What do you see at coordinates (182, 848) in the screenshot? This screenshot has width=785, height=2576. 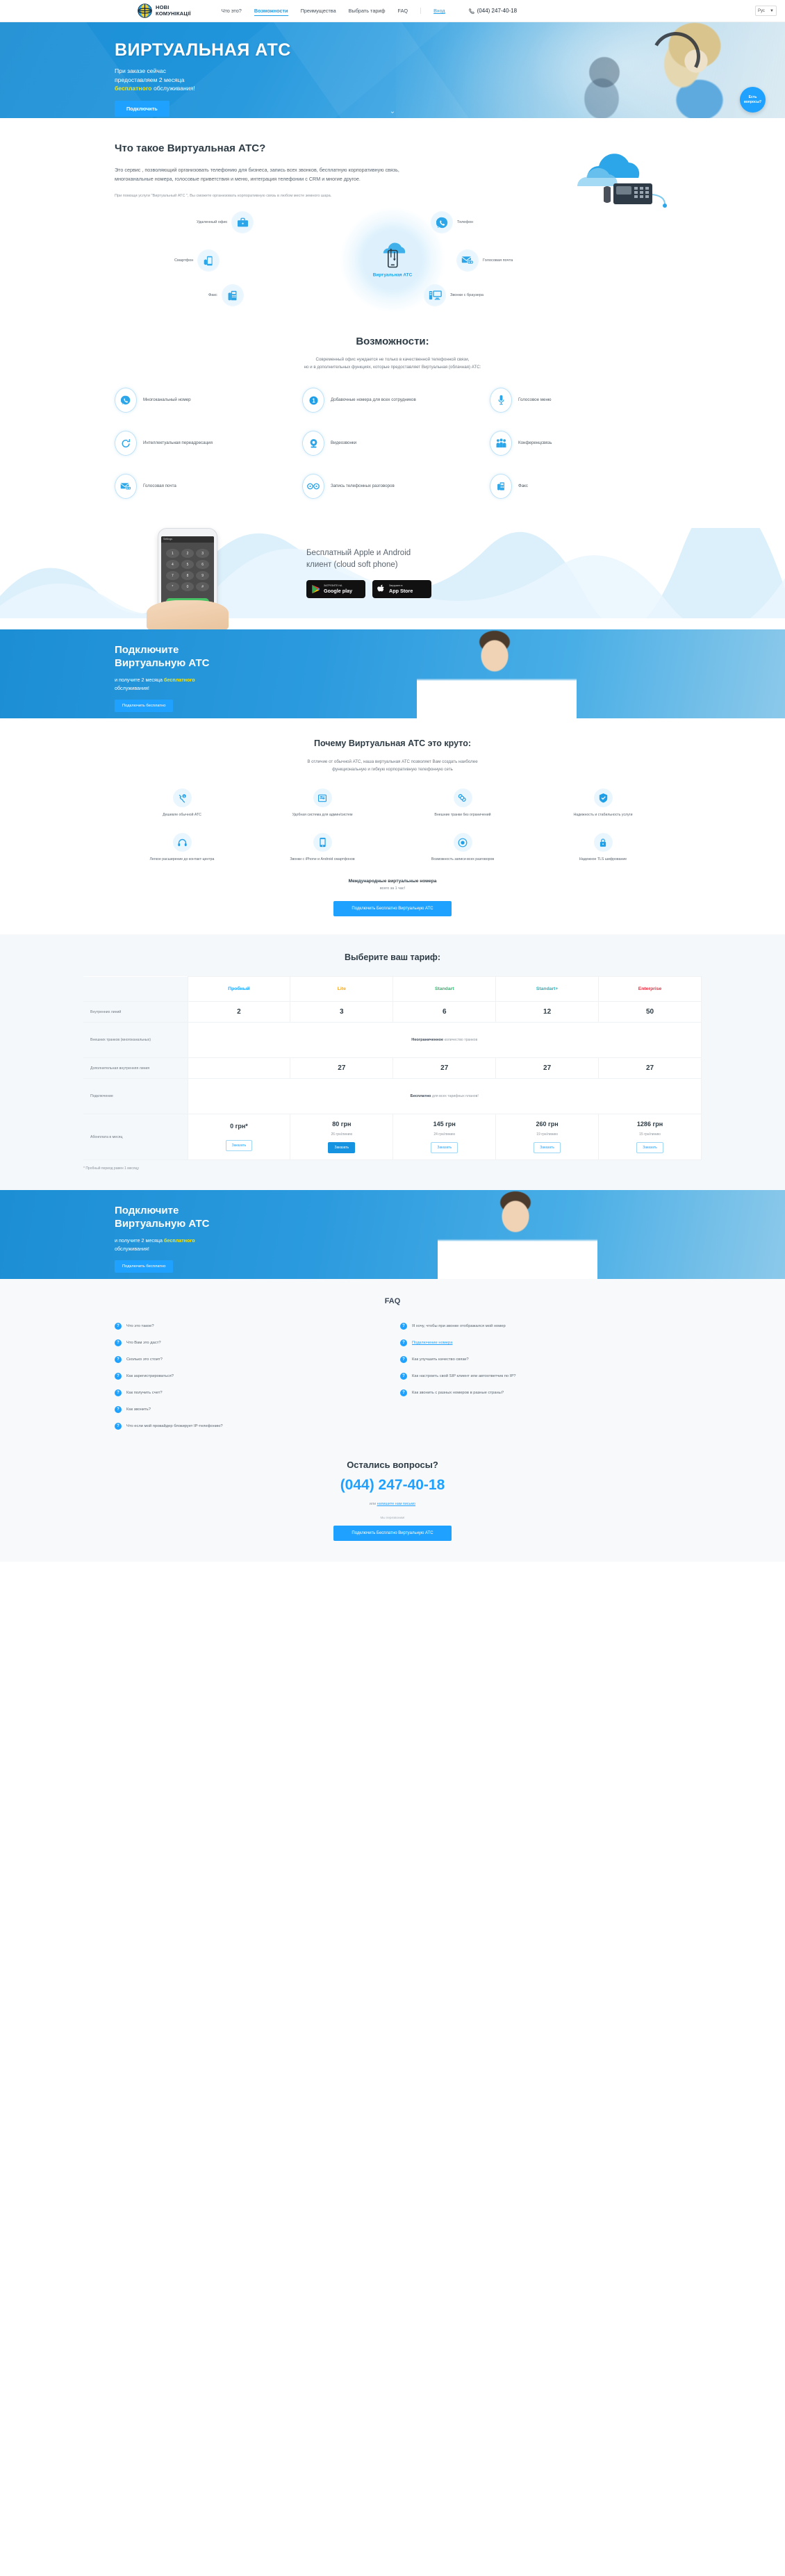 I see `why-item: Легкое расширение до контакт-центра` at bounding box center [182, 848].